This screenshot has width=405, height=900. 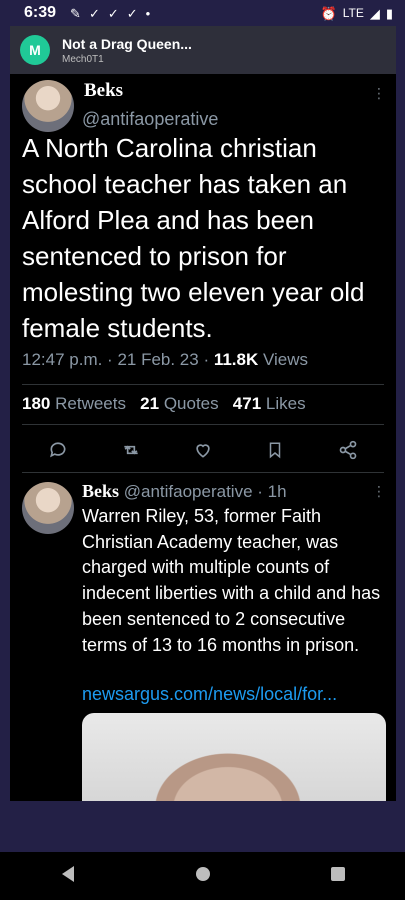 I want to click on like-icon, so click(x=203, y=450).